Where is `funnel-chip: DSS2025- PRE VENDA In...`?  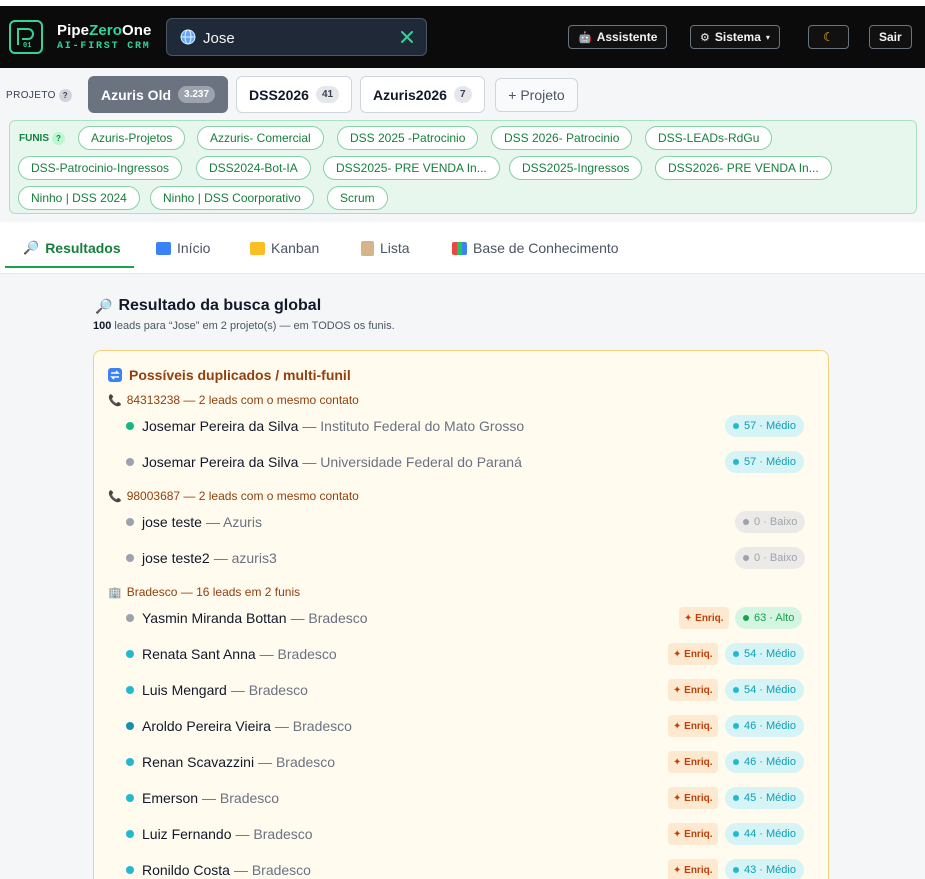
funnel-chip: DSS2025- PRE VENDA In... is located at coordinates (411, 168).